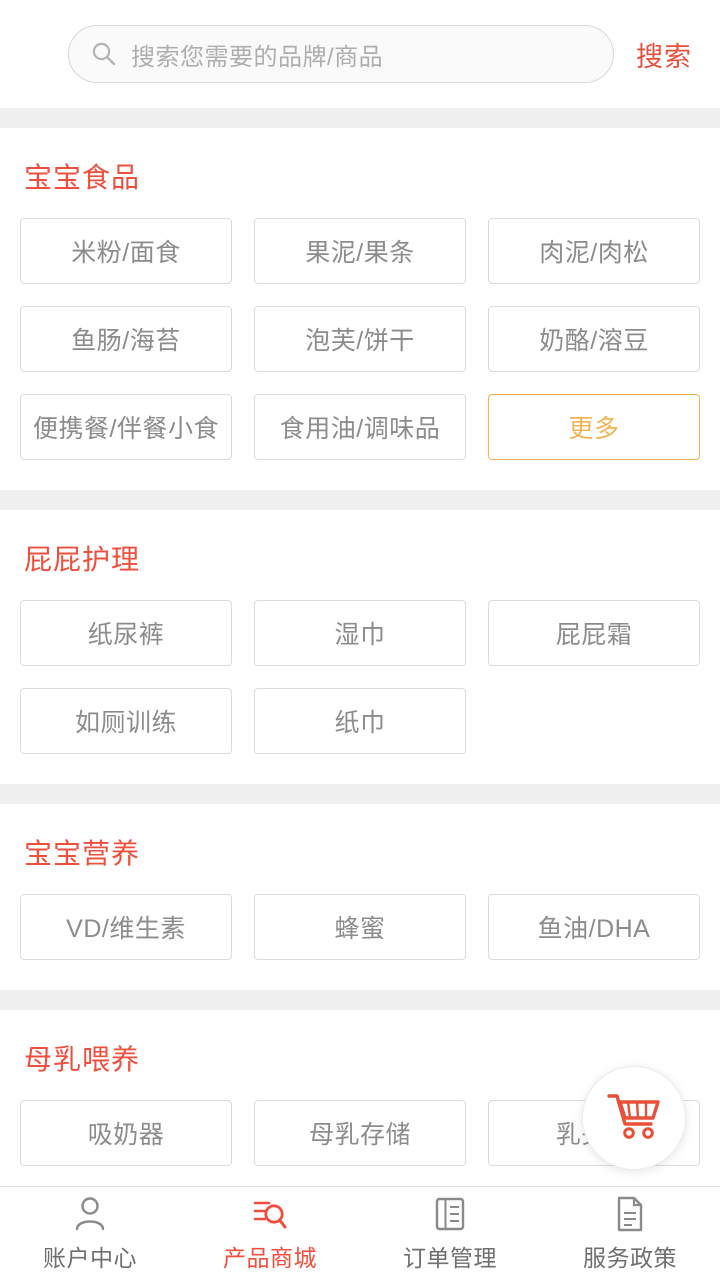 The image size is (720, 1280). What do you see at coordinates (594, 927) in the screenshot?
I see `category-chip: 鱼油/DHA` at bounding box center [594, 927].